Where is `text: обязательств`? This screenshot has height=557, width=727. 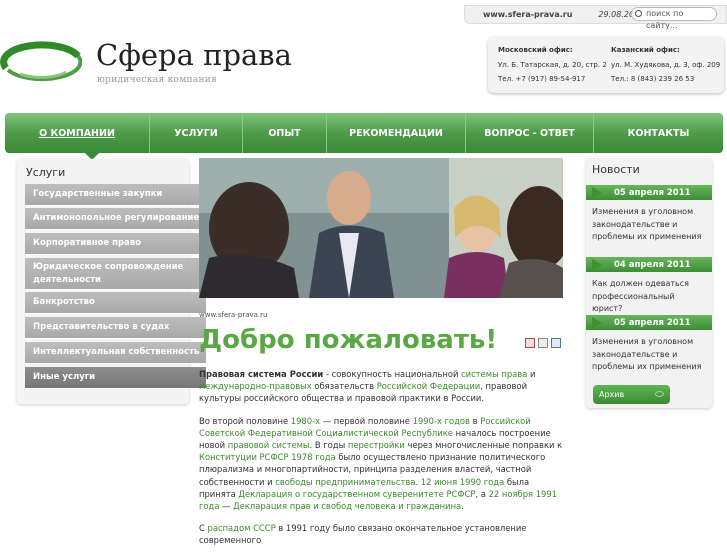
text: обязательств is located at coordinates (344, 386).